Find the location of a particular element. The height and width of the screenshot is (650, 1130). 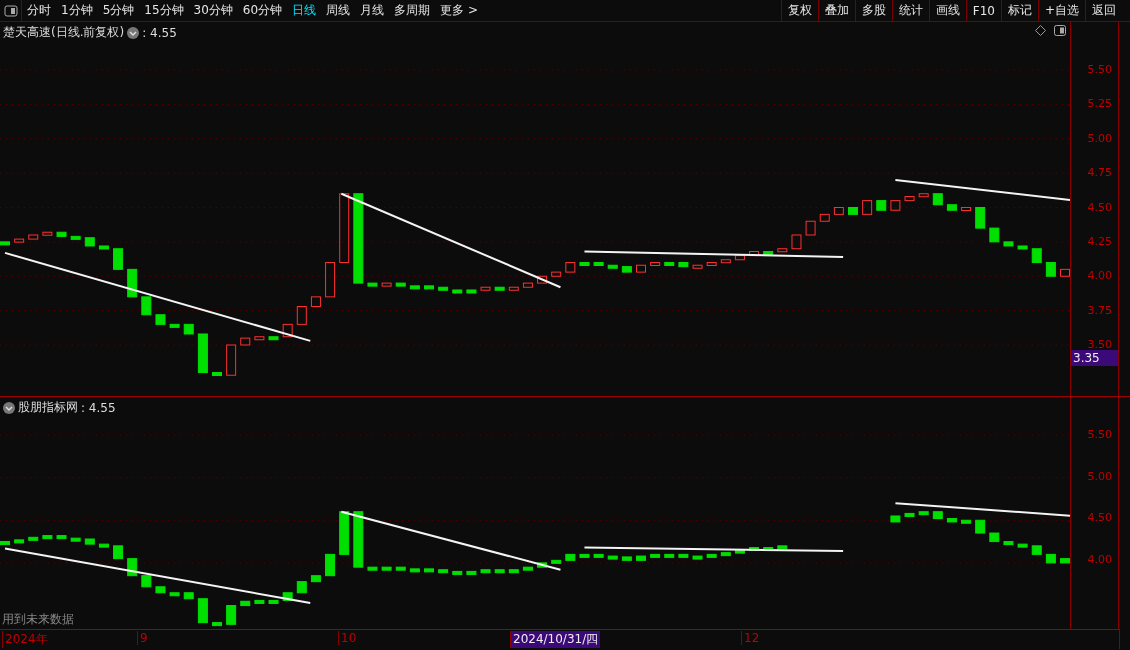

period-tab: 分时 is located at coordinates (39, 10).